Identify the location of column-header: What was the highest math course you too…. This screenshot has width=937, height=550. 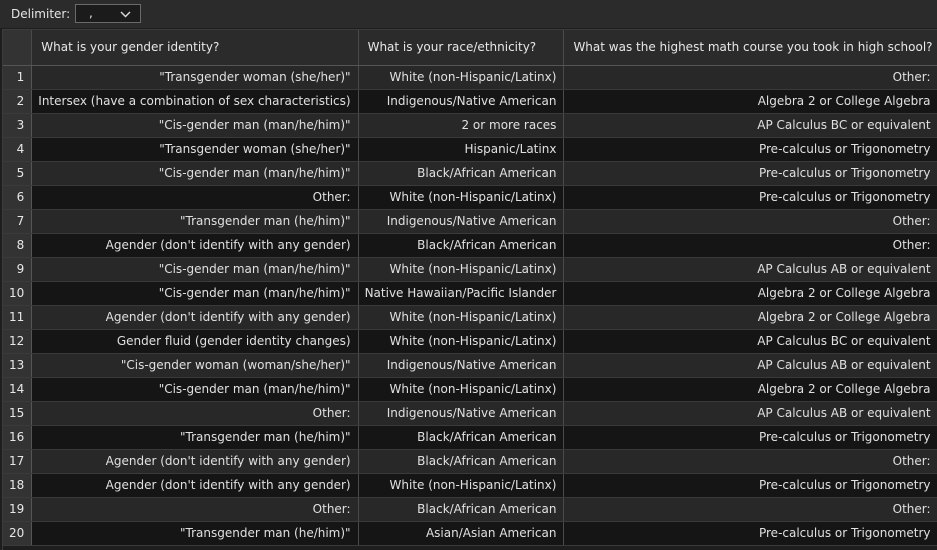
(750, 48).